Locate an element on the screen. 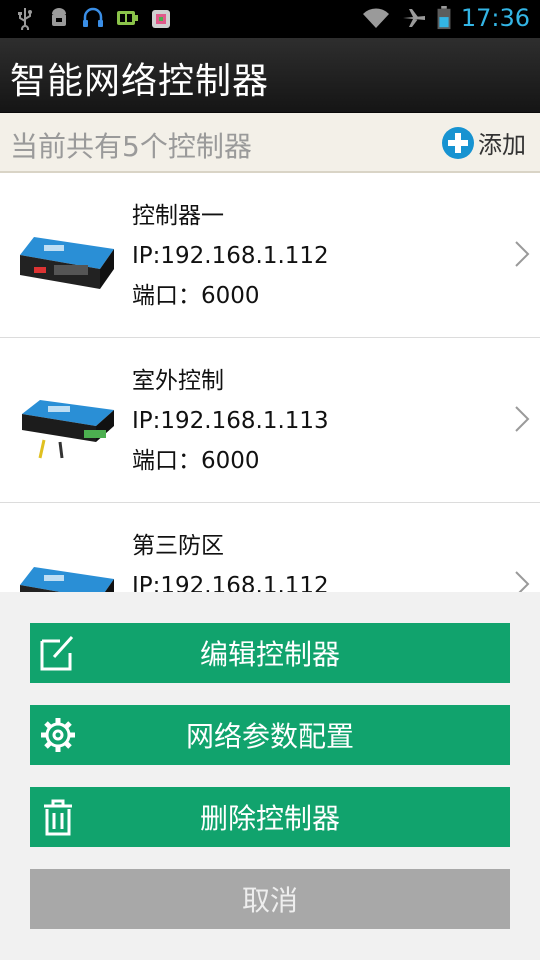 The image size is (540, 960). edit-controller-button: 编辑控制器 is located at coordinates (270, 653).